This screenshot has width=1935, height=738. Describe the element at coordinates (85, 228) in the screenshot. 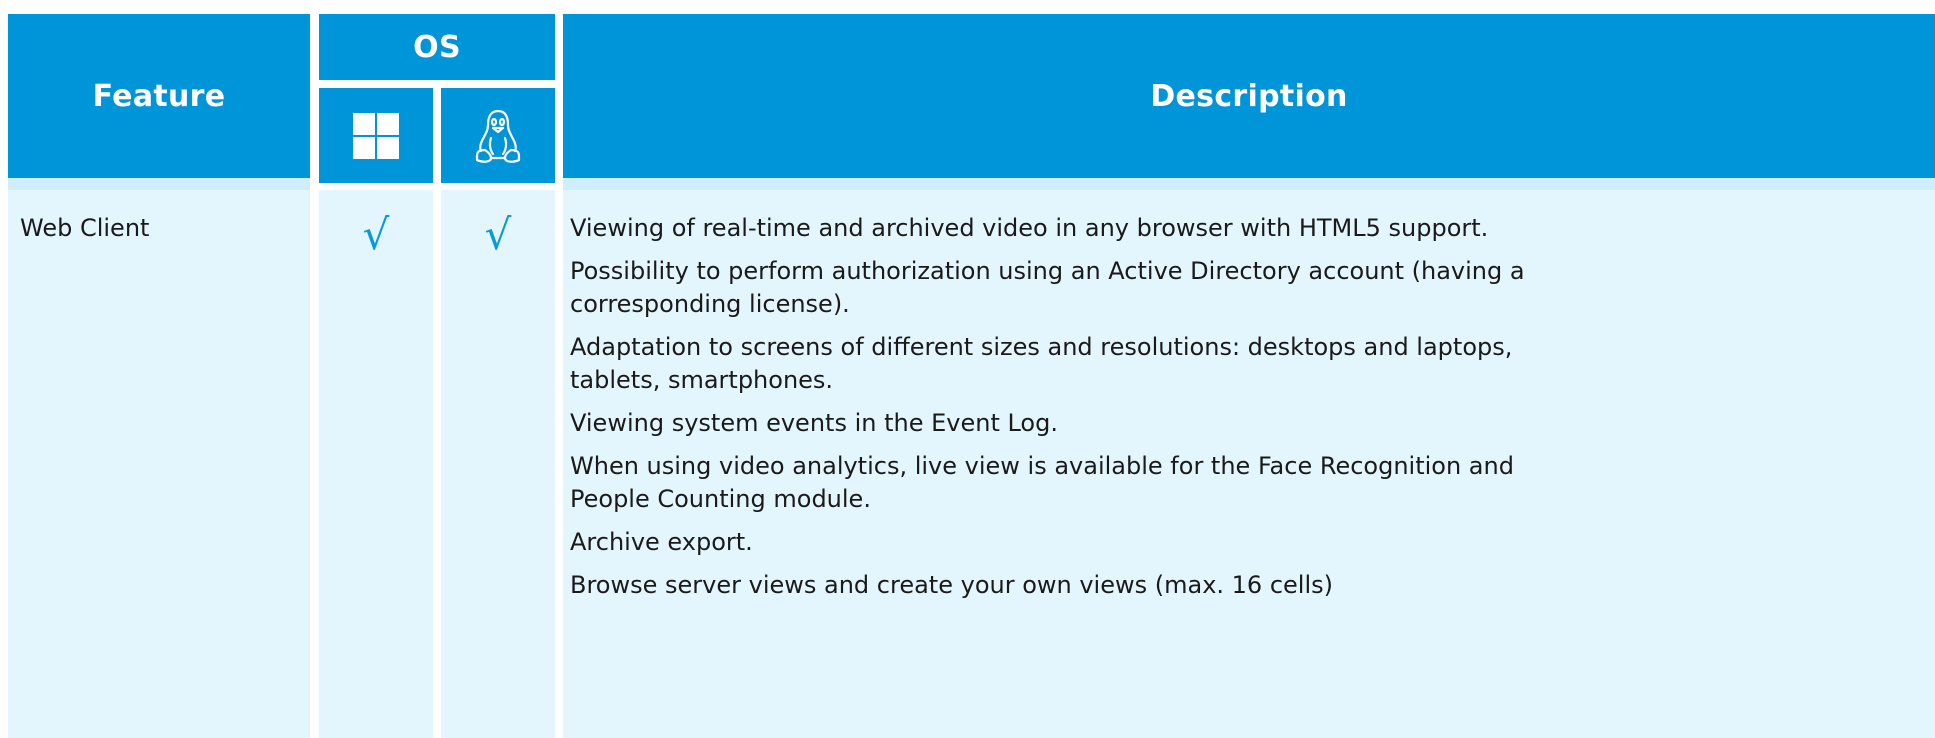

I see `feature-name: Web Client` at that location.